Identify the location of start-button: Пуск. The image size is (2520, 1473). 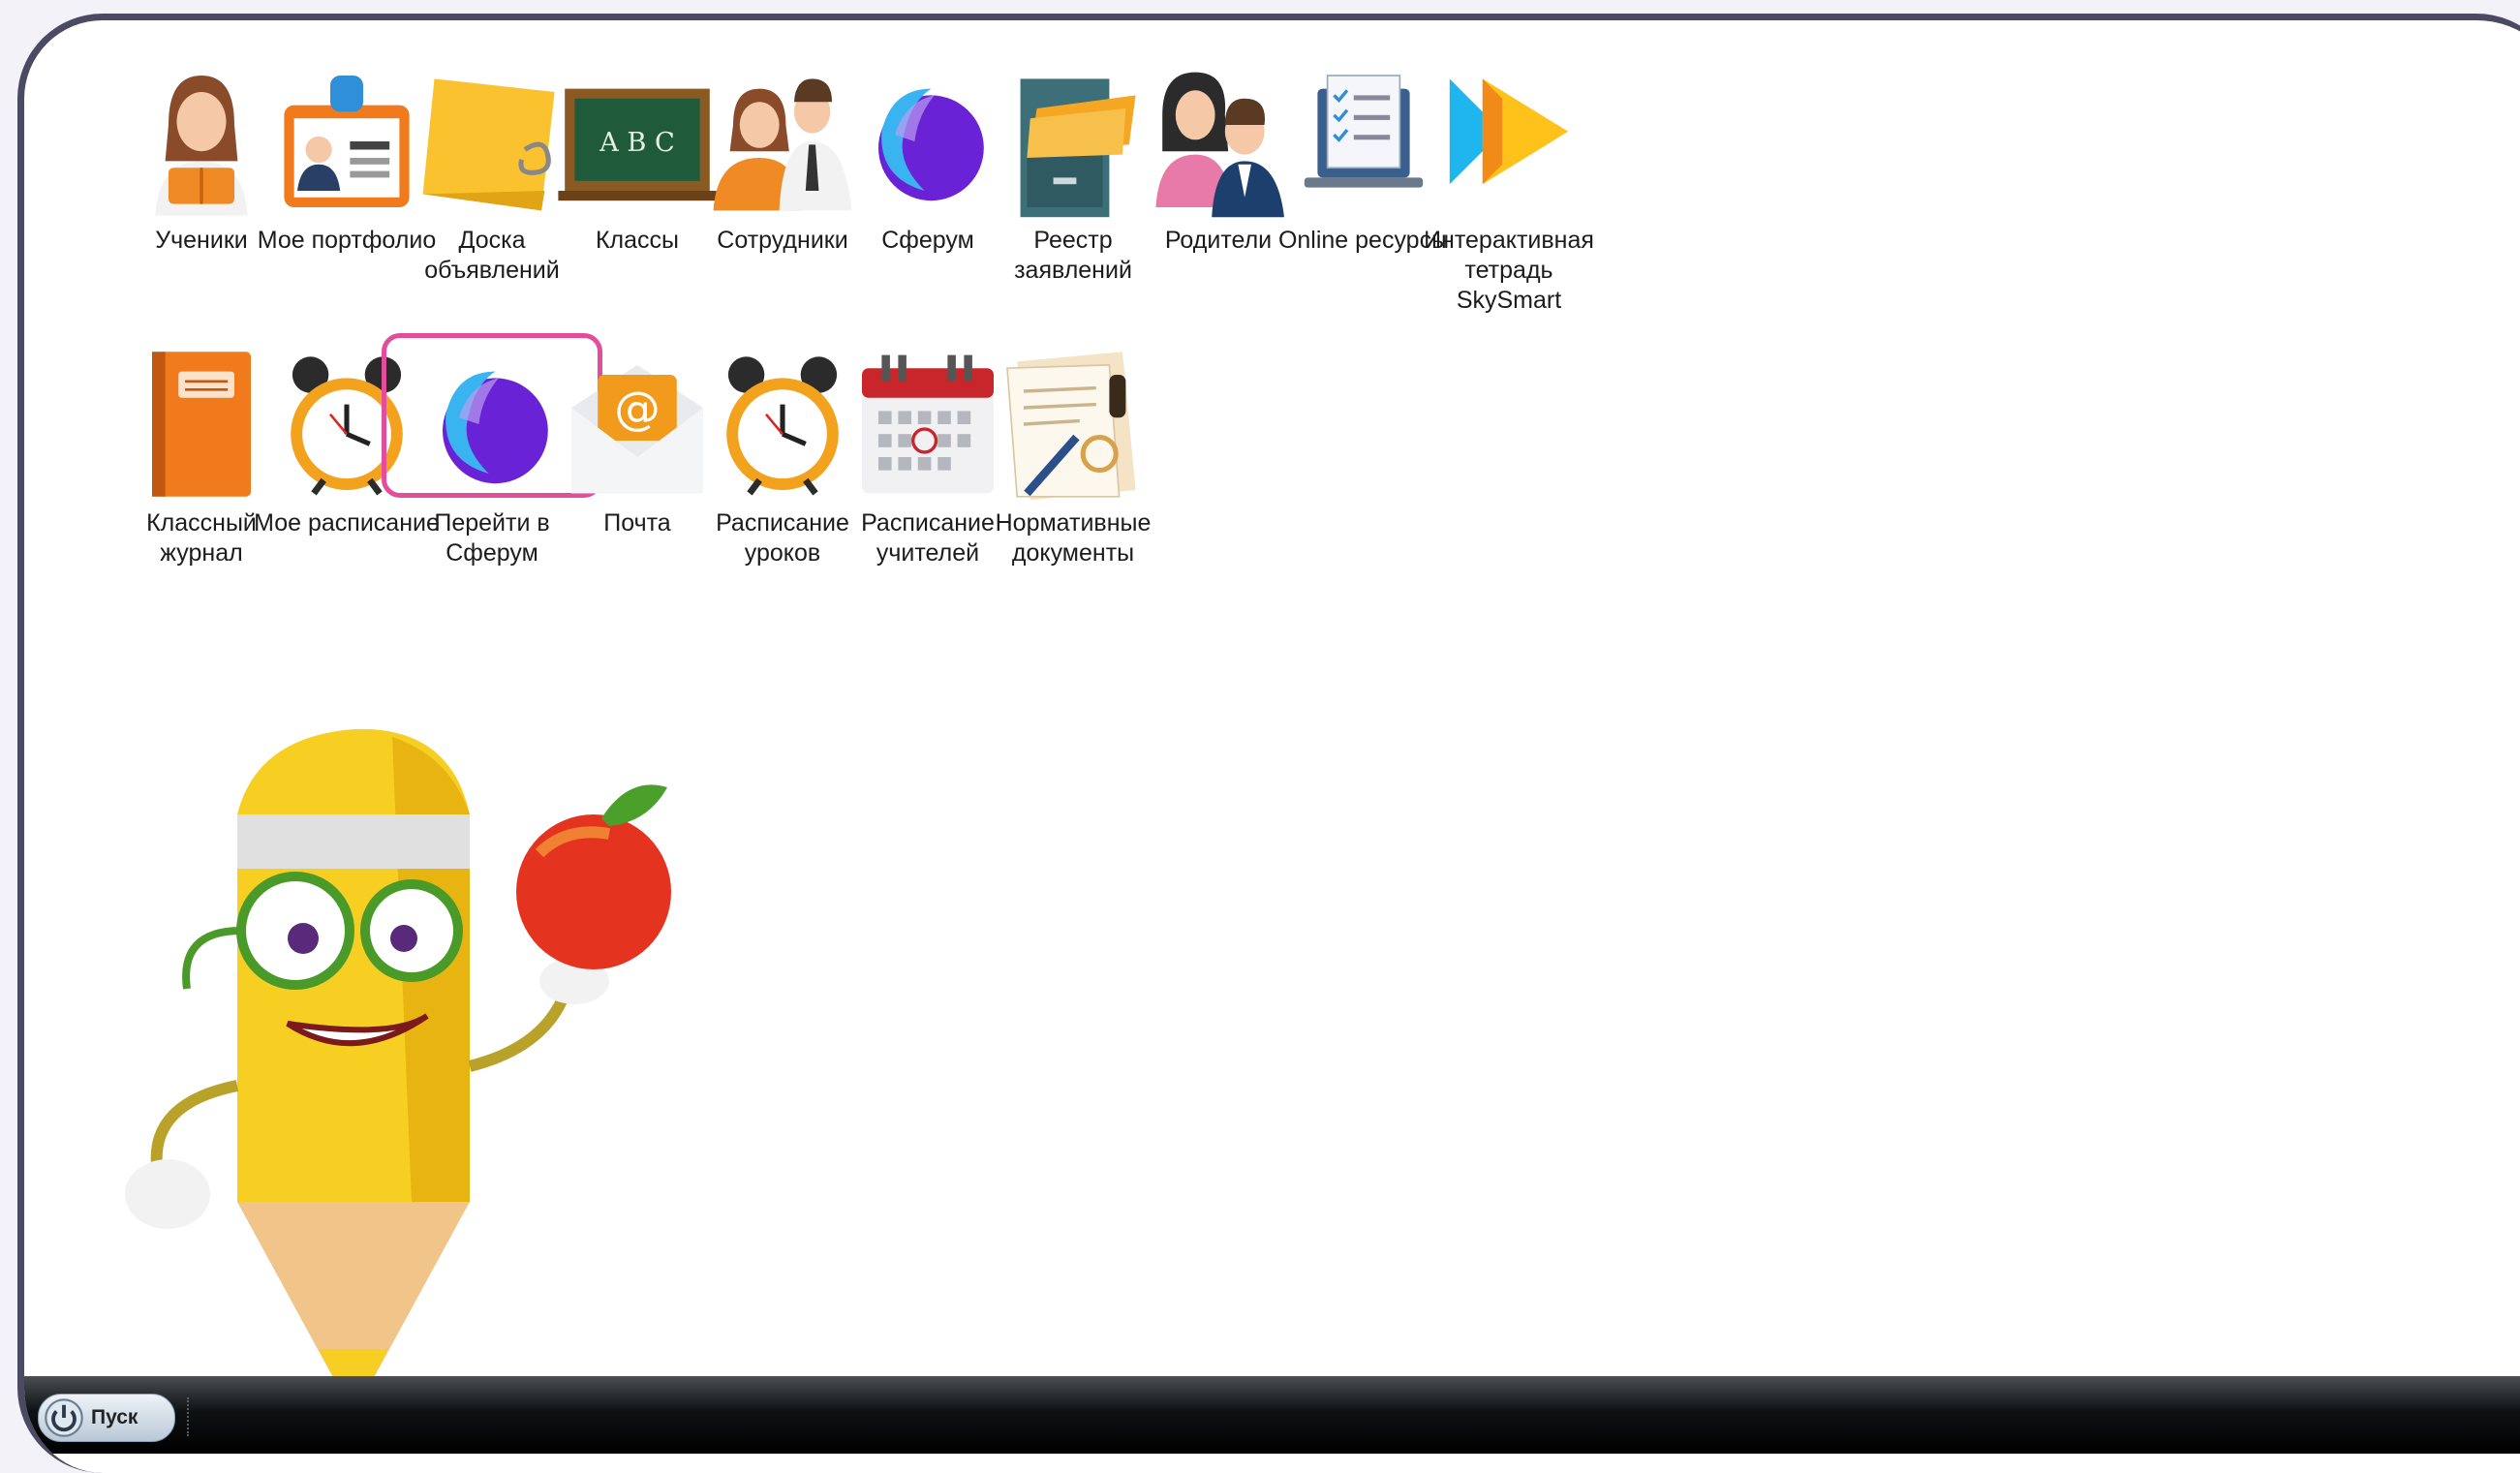
(106, 1418).